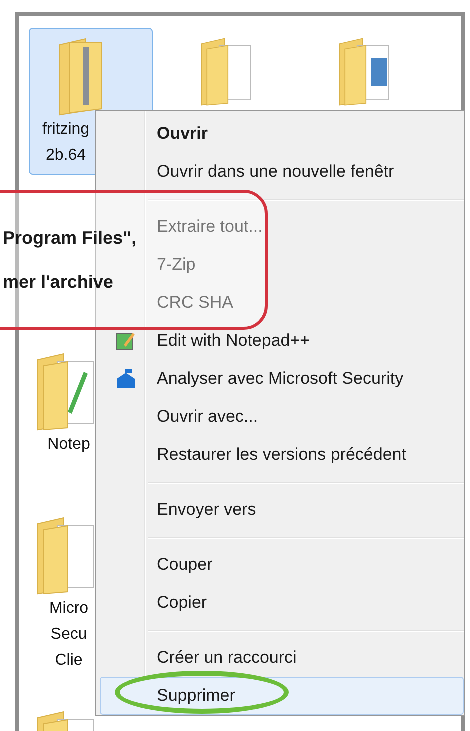 This screenshot has width=470, height=731. I want to click on menu-item: Couper, so click(307, 565).